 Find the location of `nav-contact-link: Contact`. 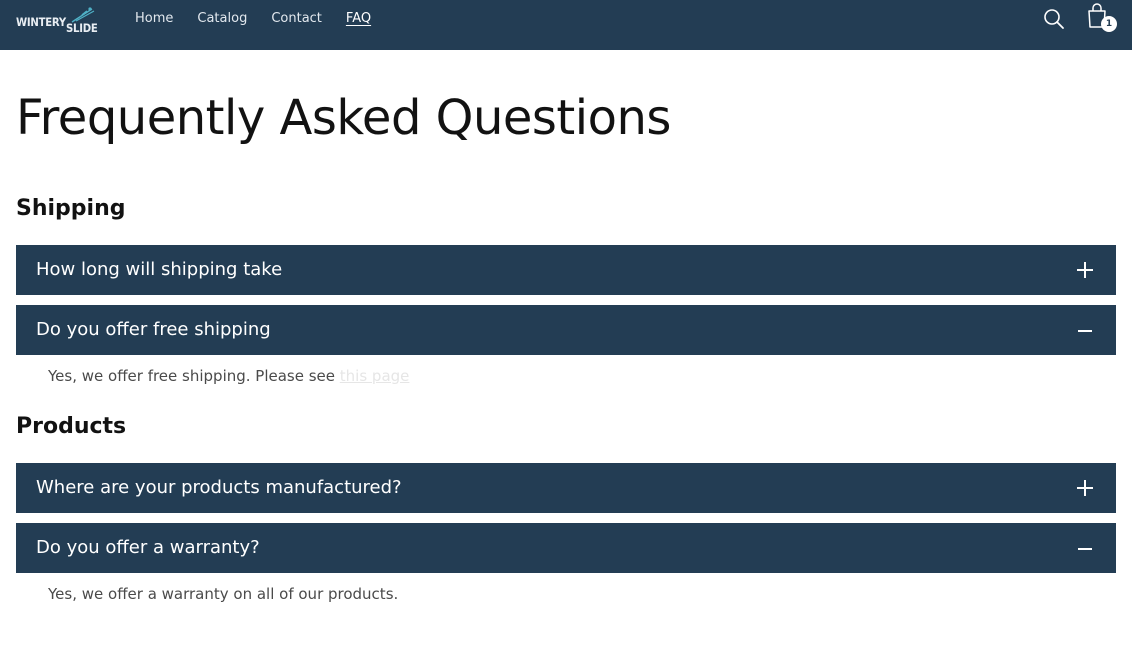

nav-contact-link: Contact is located at coordinates (296, 19).